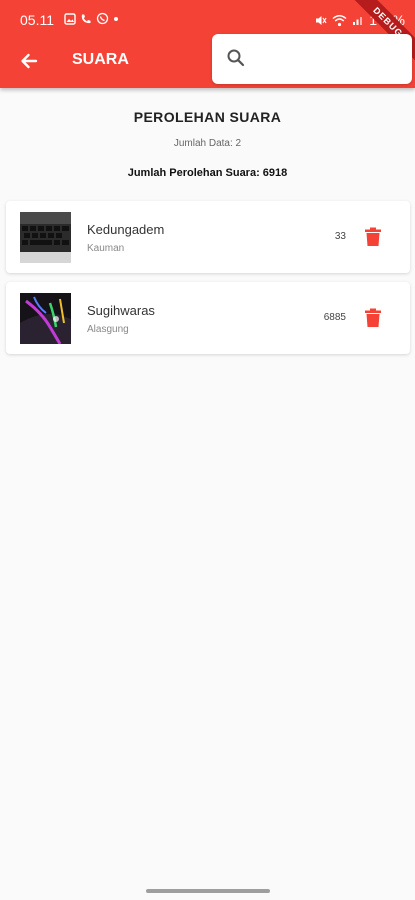  Describe the element at coordinates (358, 21) in the screenshot. I see `signal-icon` at that location.